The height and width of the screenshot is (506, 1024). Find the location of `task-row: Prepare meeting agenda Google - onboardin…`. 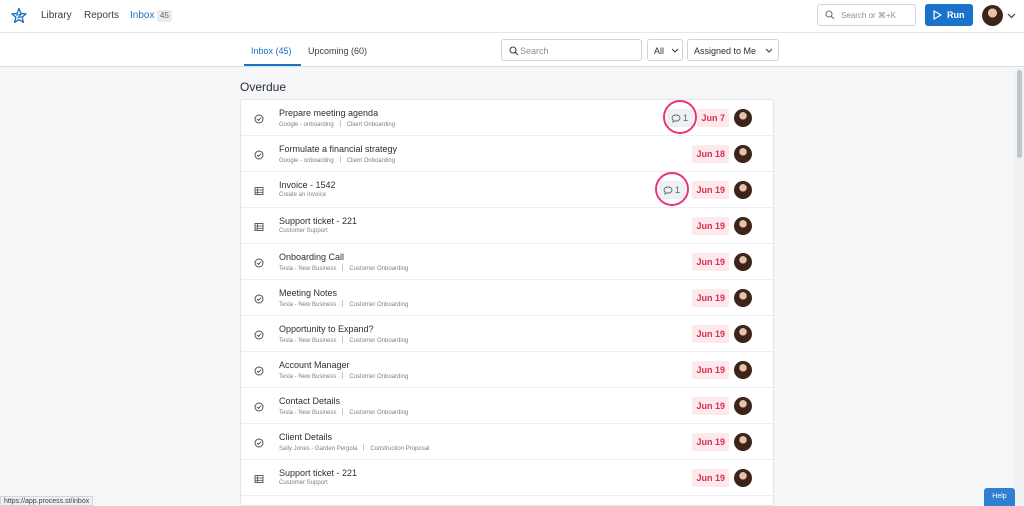

task-row: Prepare meeting agenda Google - onboardin… is located at coordinates (507, 118).